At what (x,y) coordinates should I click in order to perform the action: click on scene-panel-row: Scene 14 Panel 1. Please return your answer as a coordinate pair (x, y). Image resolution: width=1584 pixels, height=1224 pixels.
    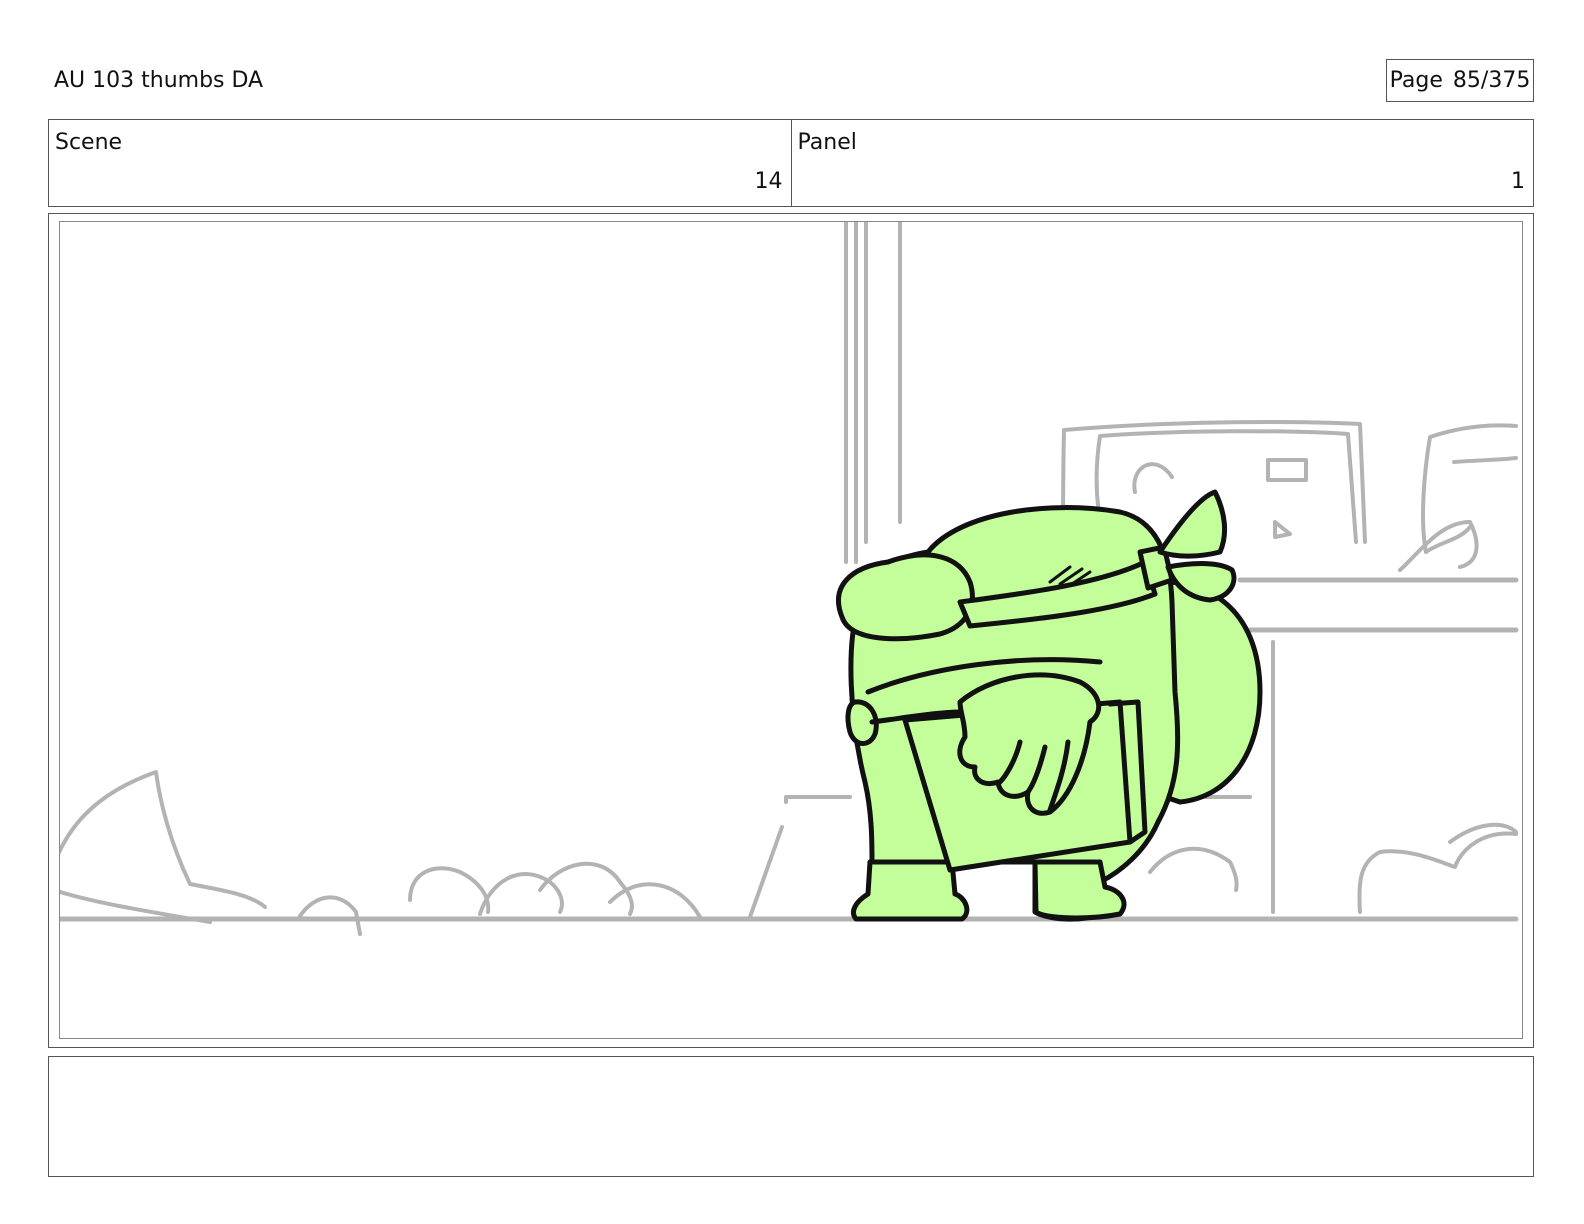
    Looking at the image, I should click on (791, 163).